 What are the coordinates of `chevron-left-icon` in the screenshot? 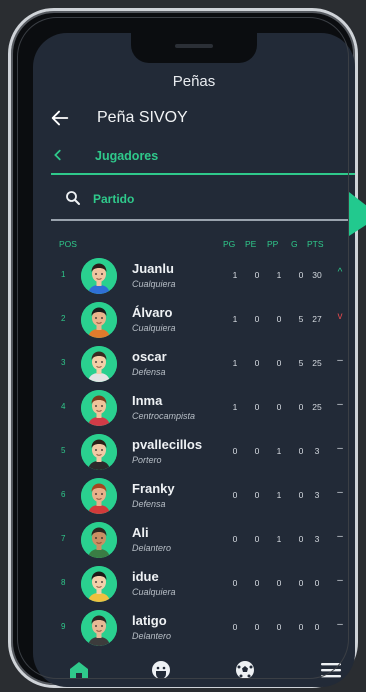 It's located at (58, 155).